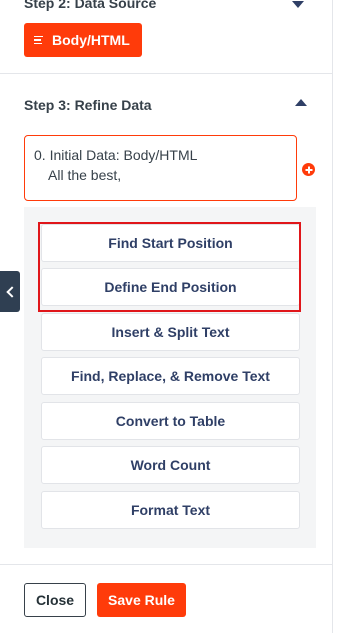 This screenshot has height=633, width=341. I want to click on add-step-icon, so click(308, 169).